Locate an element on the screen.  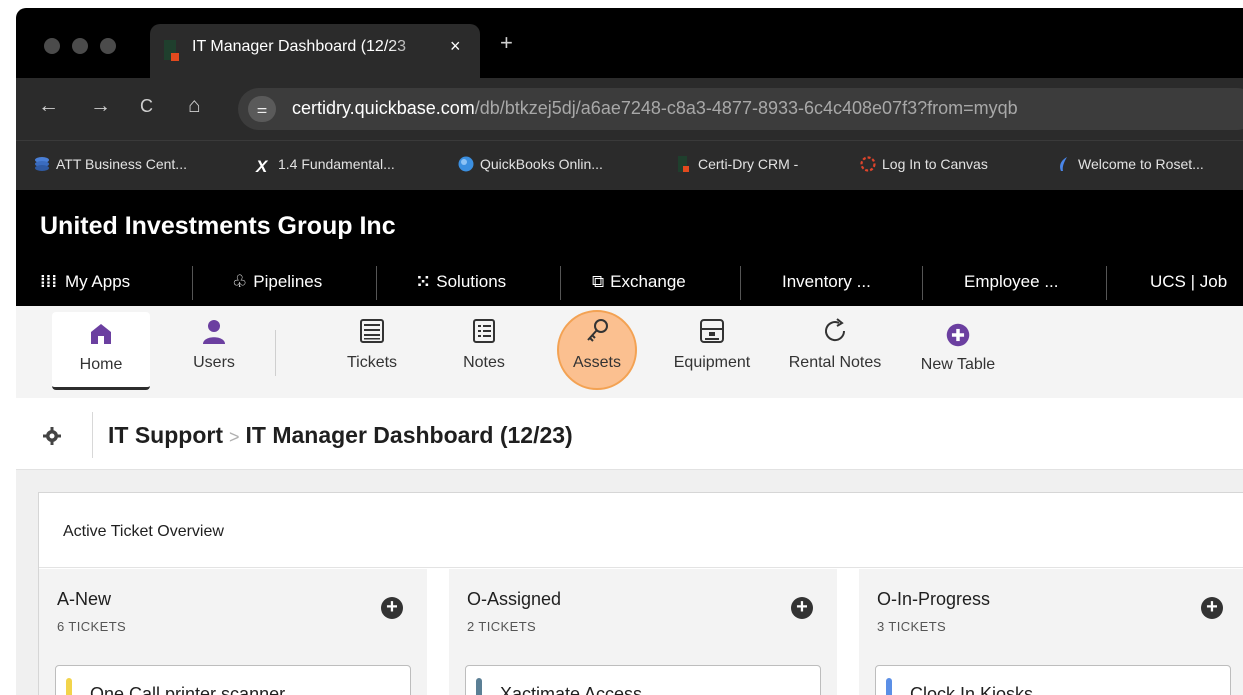
bookmark-canvas: Log In to Canvas is located at coordinates (924, 164).